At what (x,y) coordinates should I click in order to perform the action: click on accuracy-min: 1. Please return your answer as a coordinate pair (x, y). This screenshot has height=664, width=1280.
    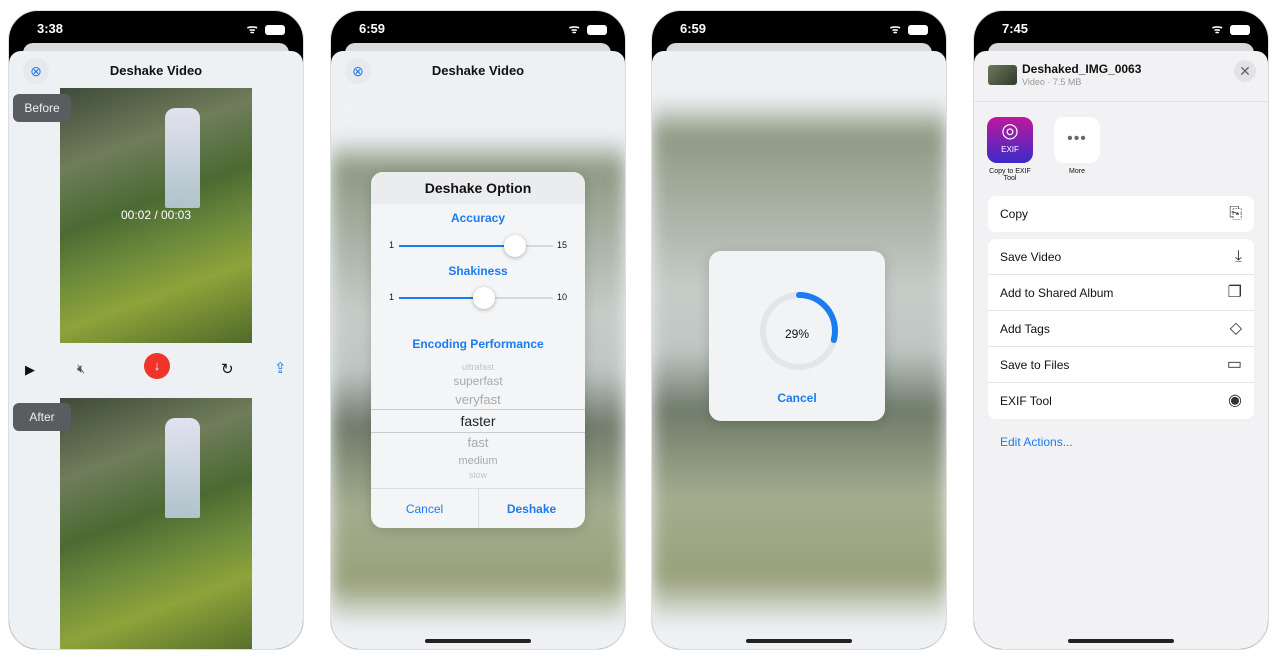
    Looking at the image, I should click on (392, 245).